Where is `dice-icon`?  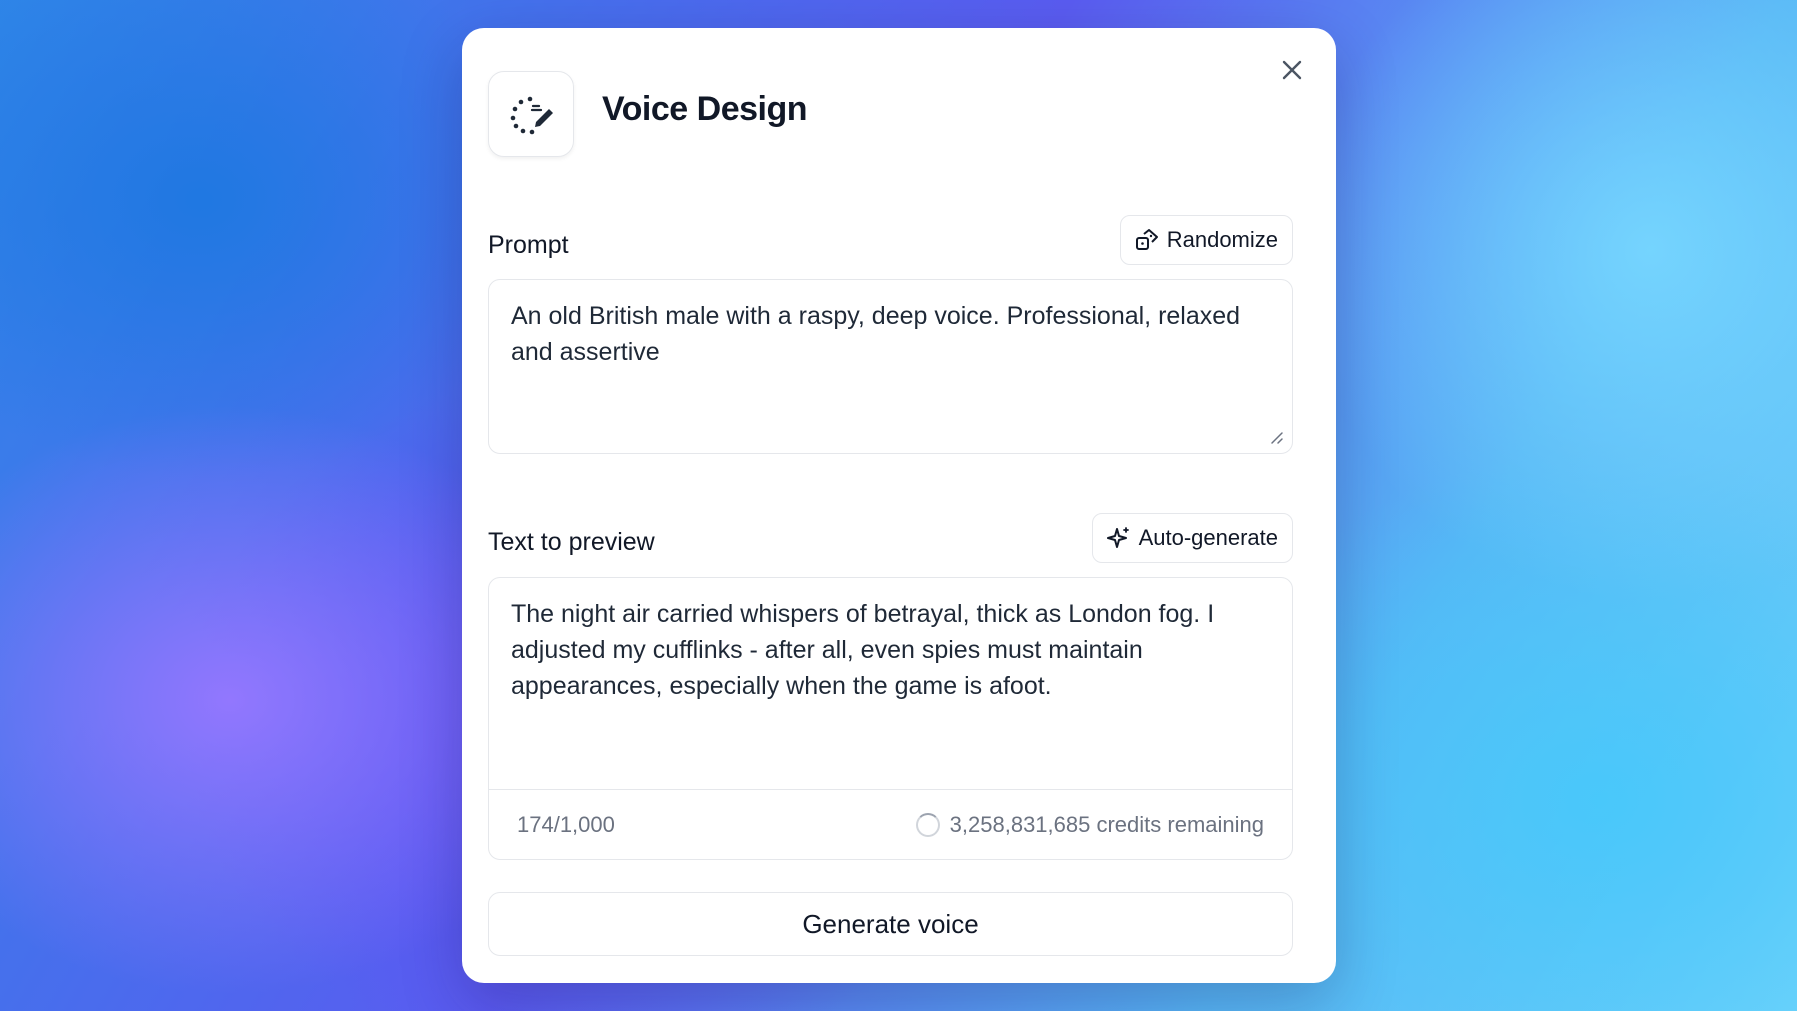
dice-icon is located at coordinates (1146, 239).